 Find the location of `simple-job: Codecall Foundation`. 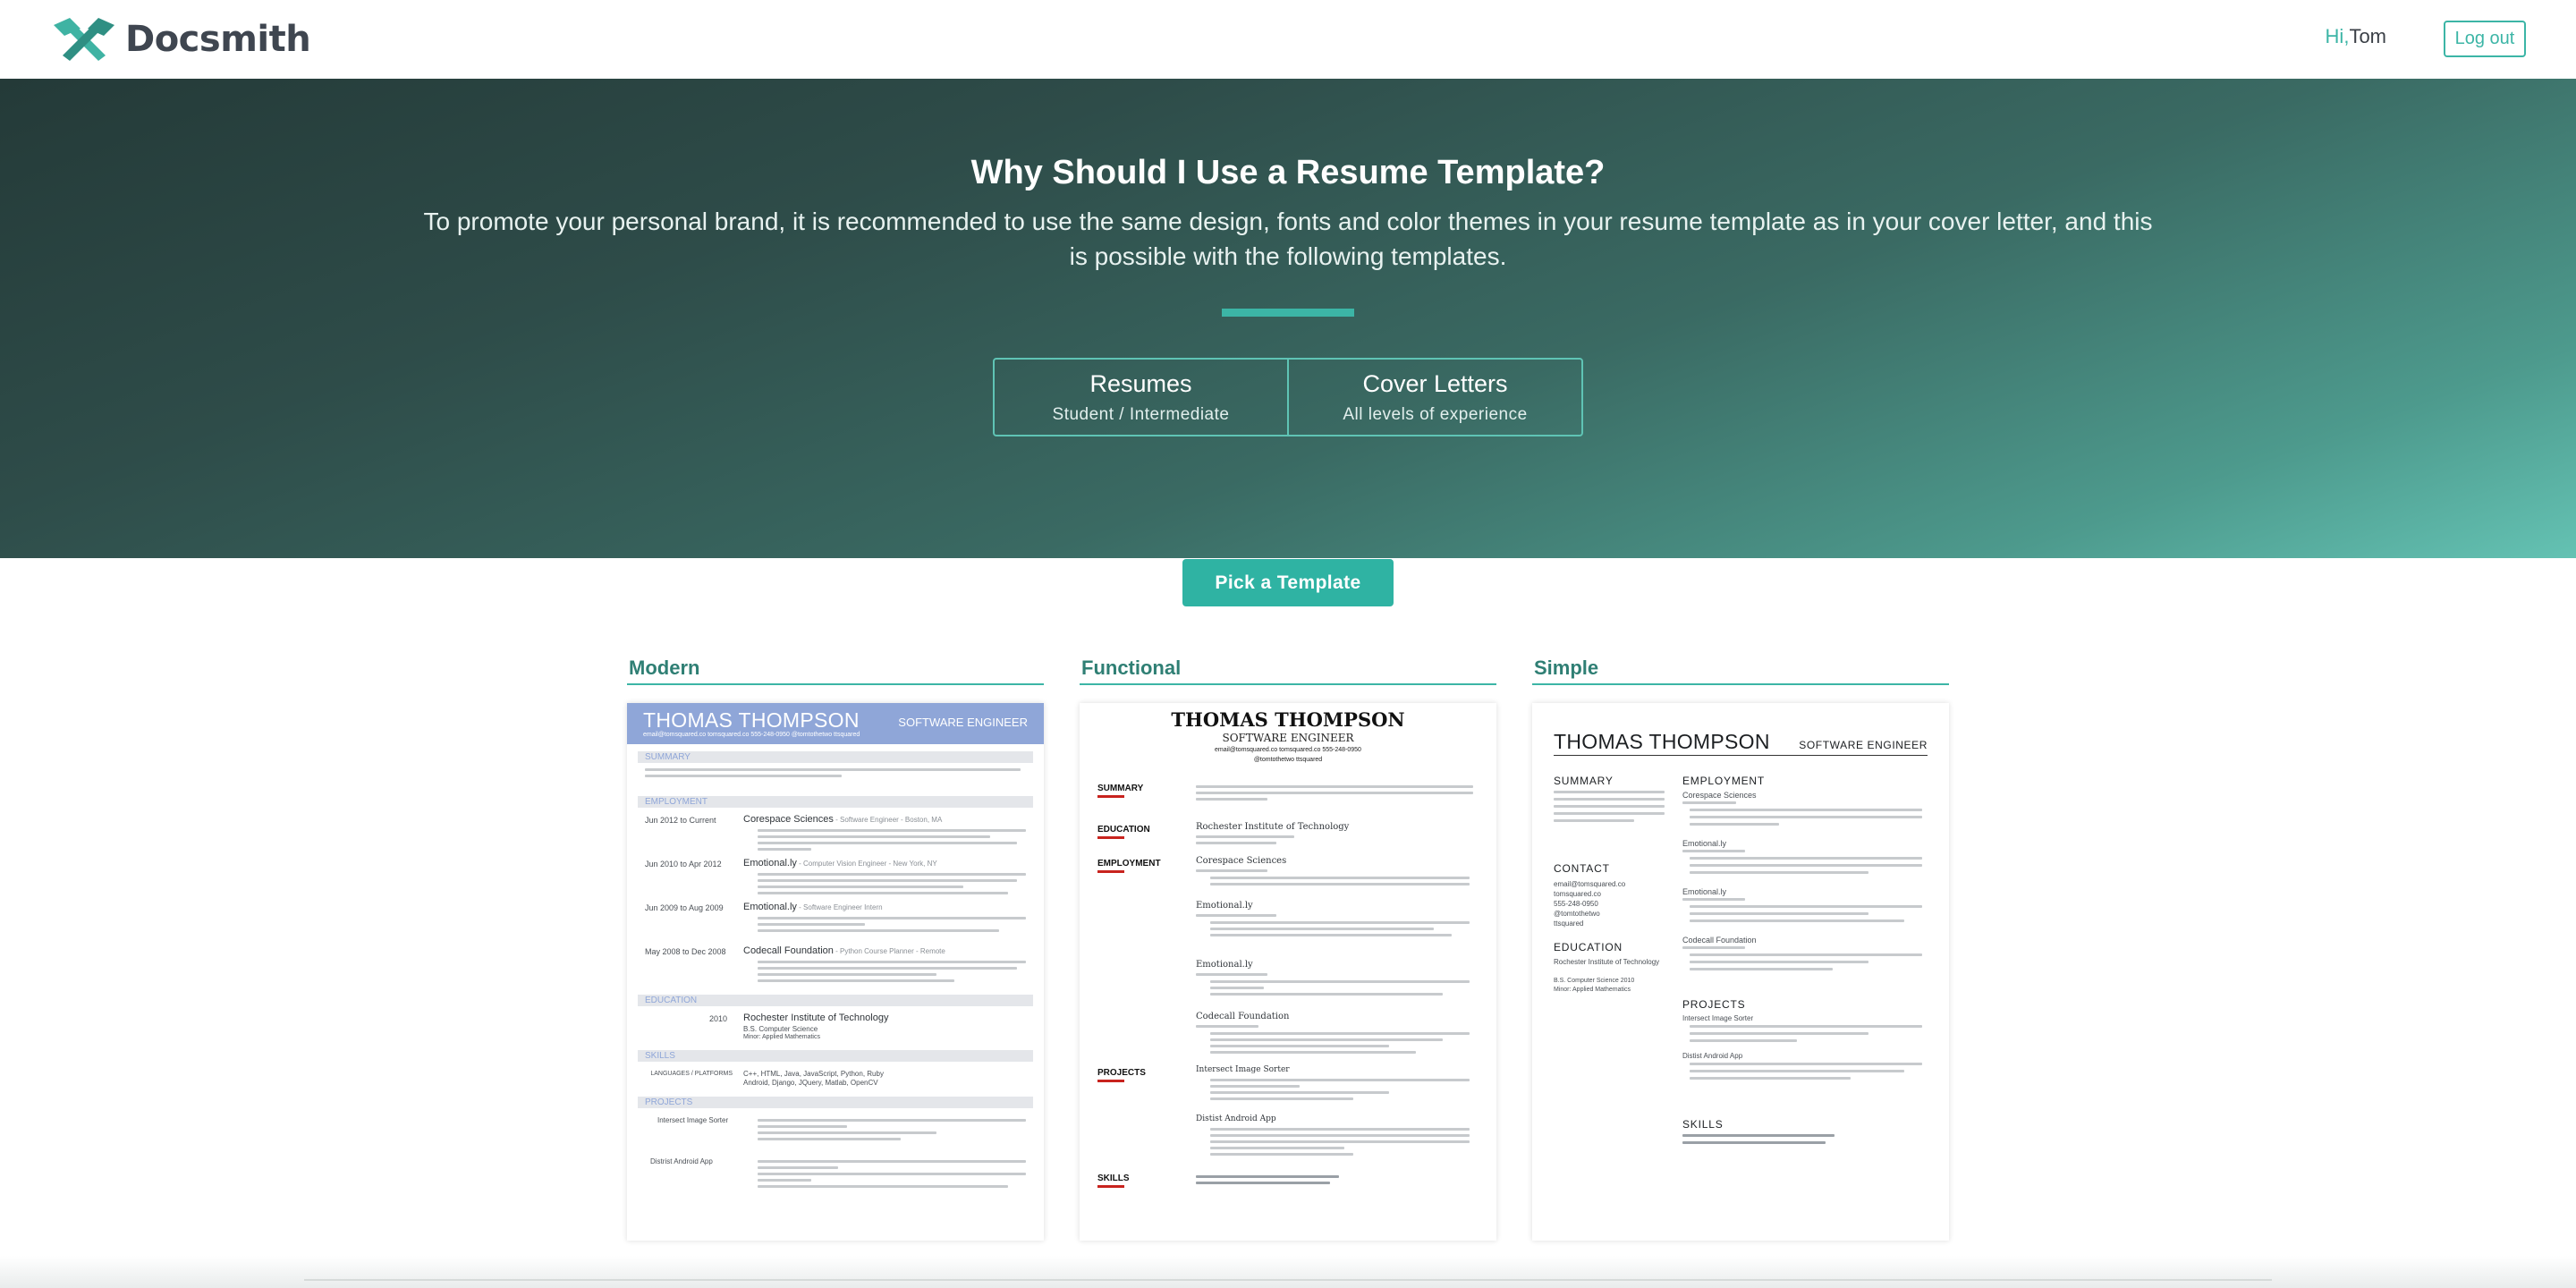

simple-job: Codecall Foundation is located at coordinates (1719, 940).